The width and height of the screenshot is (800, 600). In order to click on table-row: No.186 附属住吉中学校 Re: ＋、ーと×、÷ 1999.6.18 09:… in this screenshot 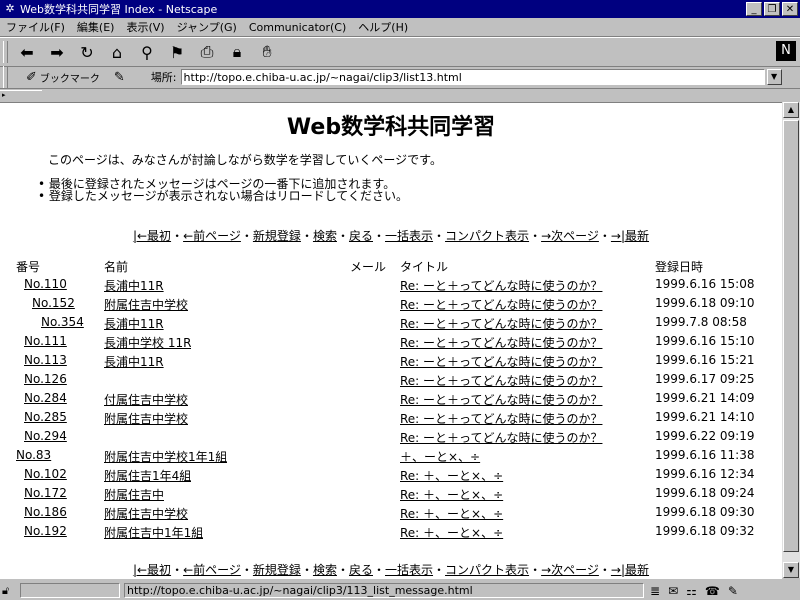, I will do `click(391, 514)`.